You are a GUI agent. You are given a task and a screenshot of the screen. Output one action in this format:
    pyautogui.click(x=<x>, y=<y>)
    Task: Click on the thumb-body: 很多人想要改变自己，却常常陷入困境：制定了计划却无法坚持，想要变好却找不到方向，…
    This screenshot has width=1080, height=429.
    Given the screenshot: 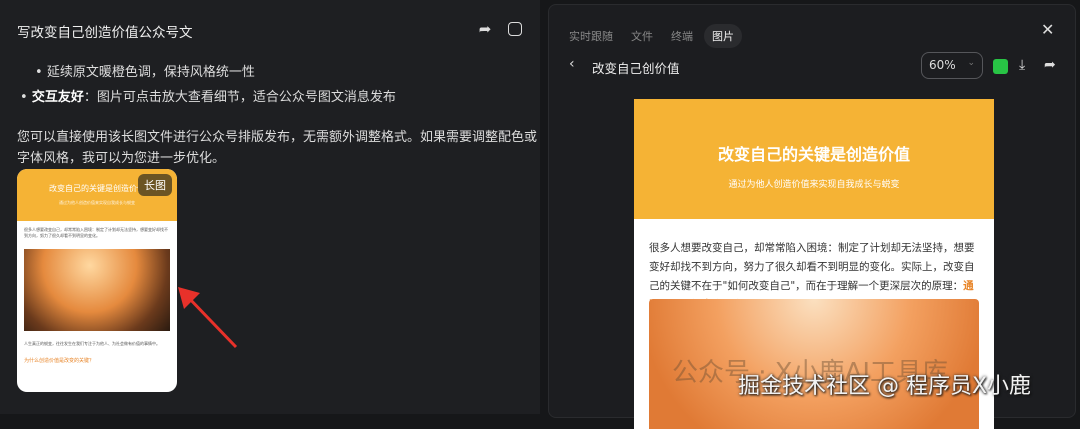 What is the action you would take?
    pyautogui.click(x=96, y=232)
    